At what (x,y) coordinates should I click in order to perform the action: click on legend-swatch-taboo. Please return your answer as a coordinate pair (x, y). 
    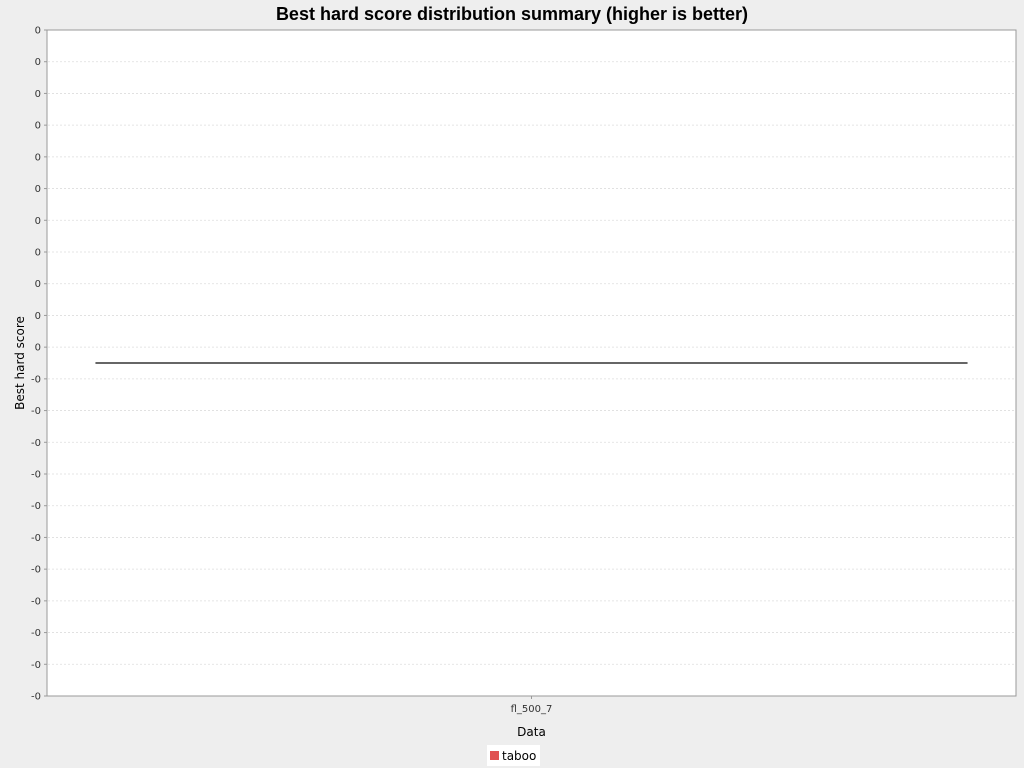
    Looking at the image, I should click on (494, 755).